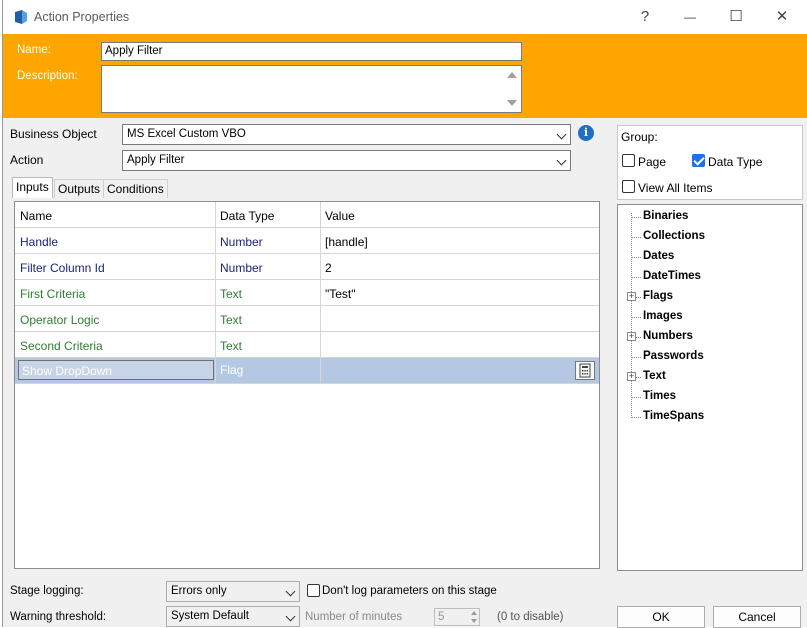 The height and width of the screenshot is (628, 807). I want to click on column-header-data-type: Data Type, so click(267, 215).